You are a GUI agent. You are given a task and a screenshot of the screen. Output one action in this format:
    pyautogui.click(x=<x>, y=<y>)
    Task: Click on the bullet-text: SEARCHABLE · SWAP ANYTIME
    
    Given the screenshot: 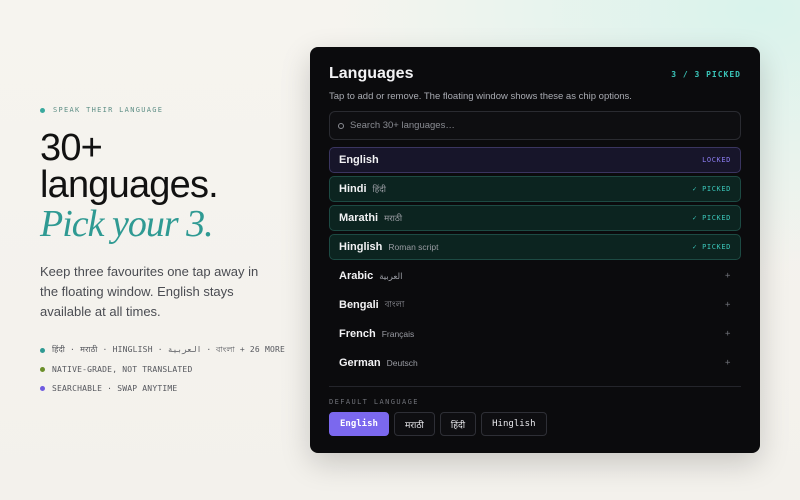 What is the action you would take?
    pyautogui.click(x=115, y=388)
    